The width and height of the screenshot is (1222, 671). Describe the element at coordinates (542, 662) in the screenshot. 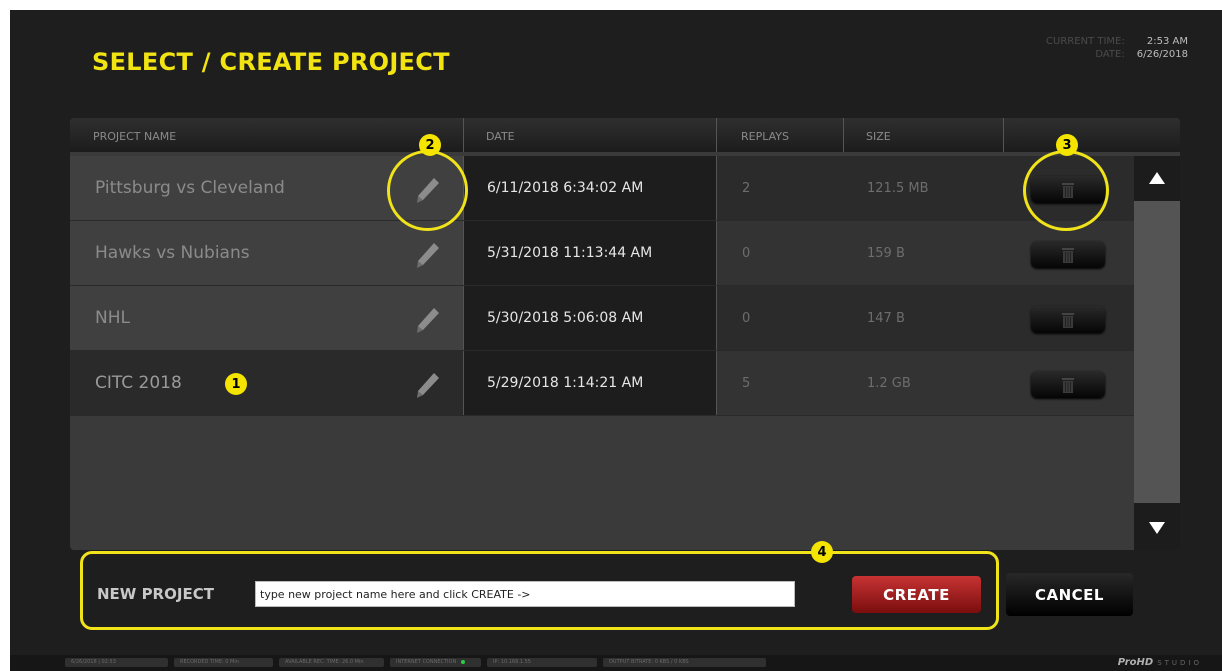

I see `status-item-ip: IP: 10.168.1.55` at that location.